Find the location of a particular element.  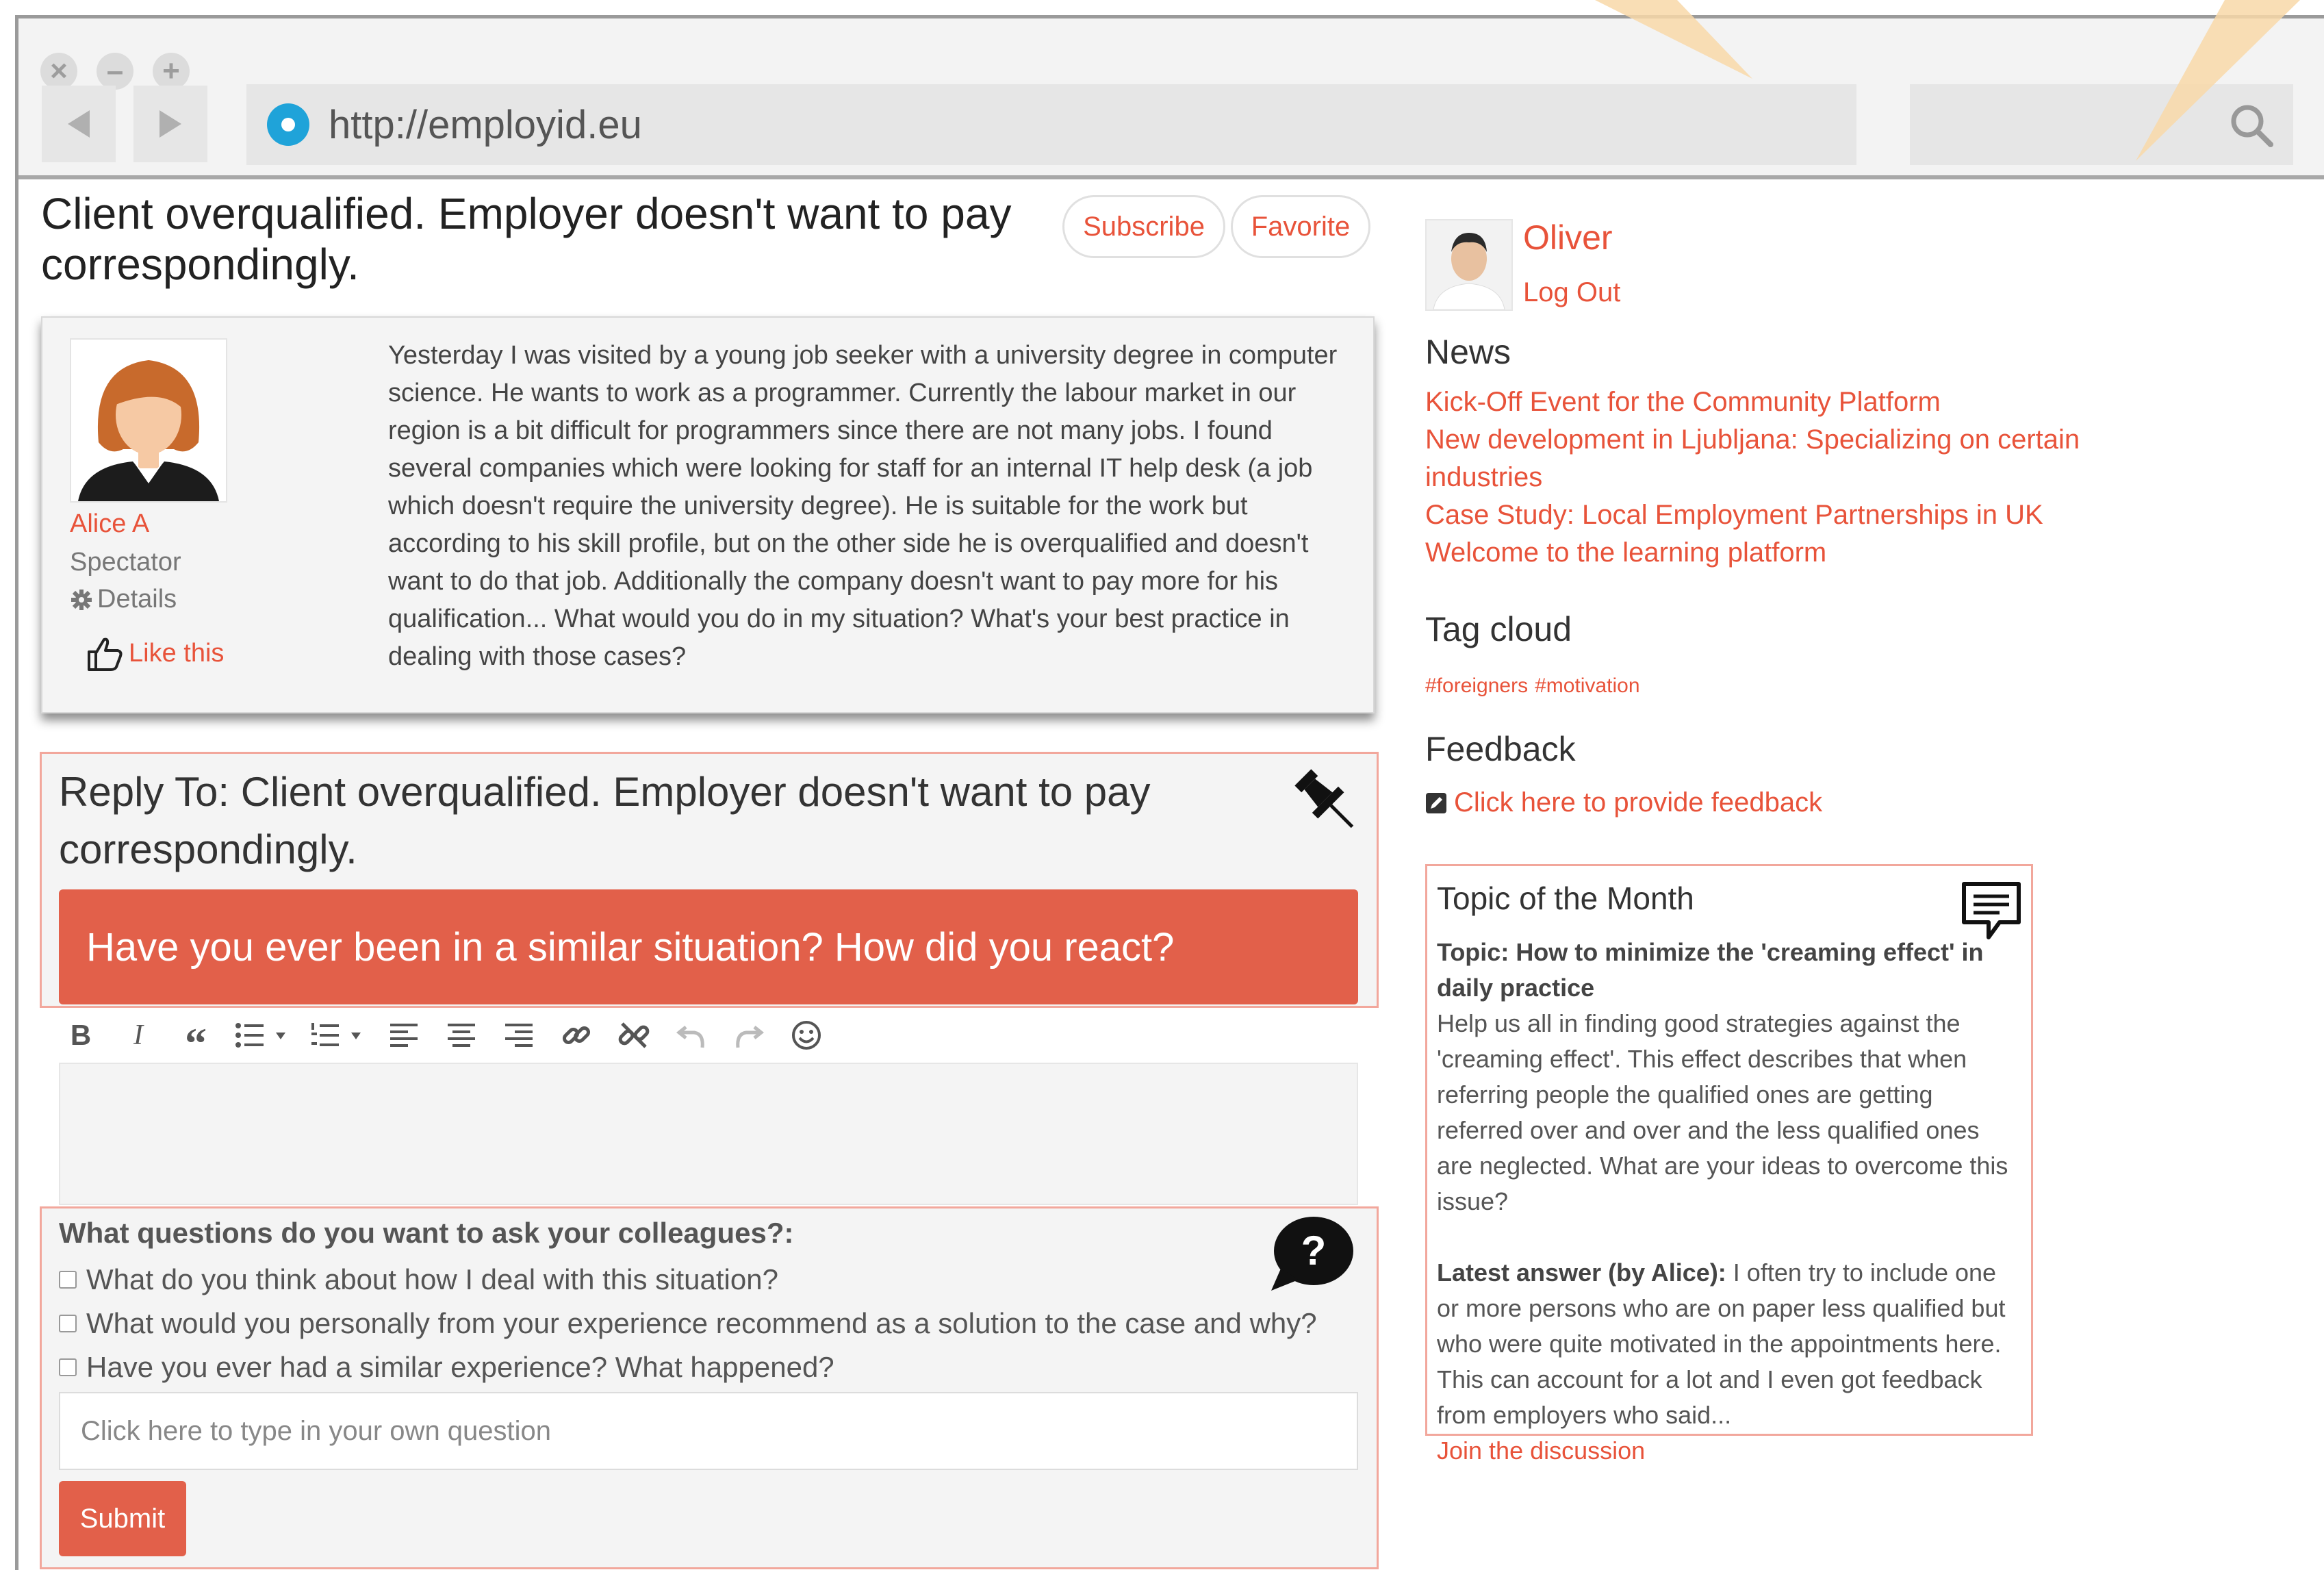

avatar is located at coordinates (148, 420).